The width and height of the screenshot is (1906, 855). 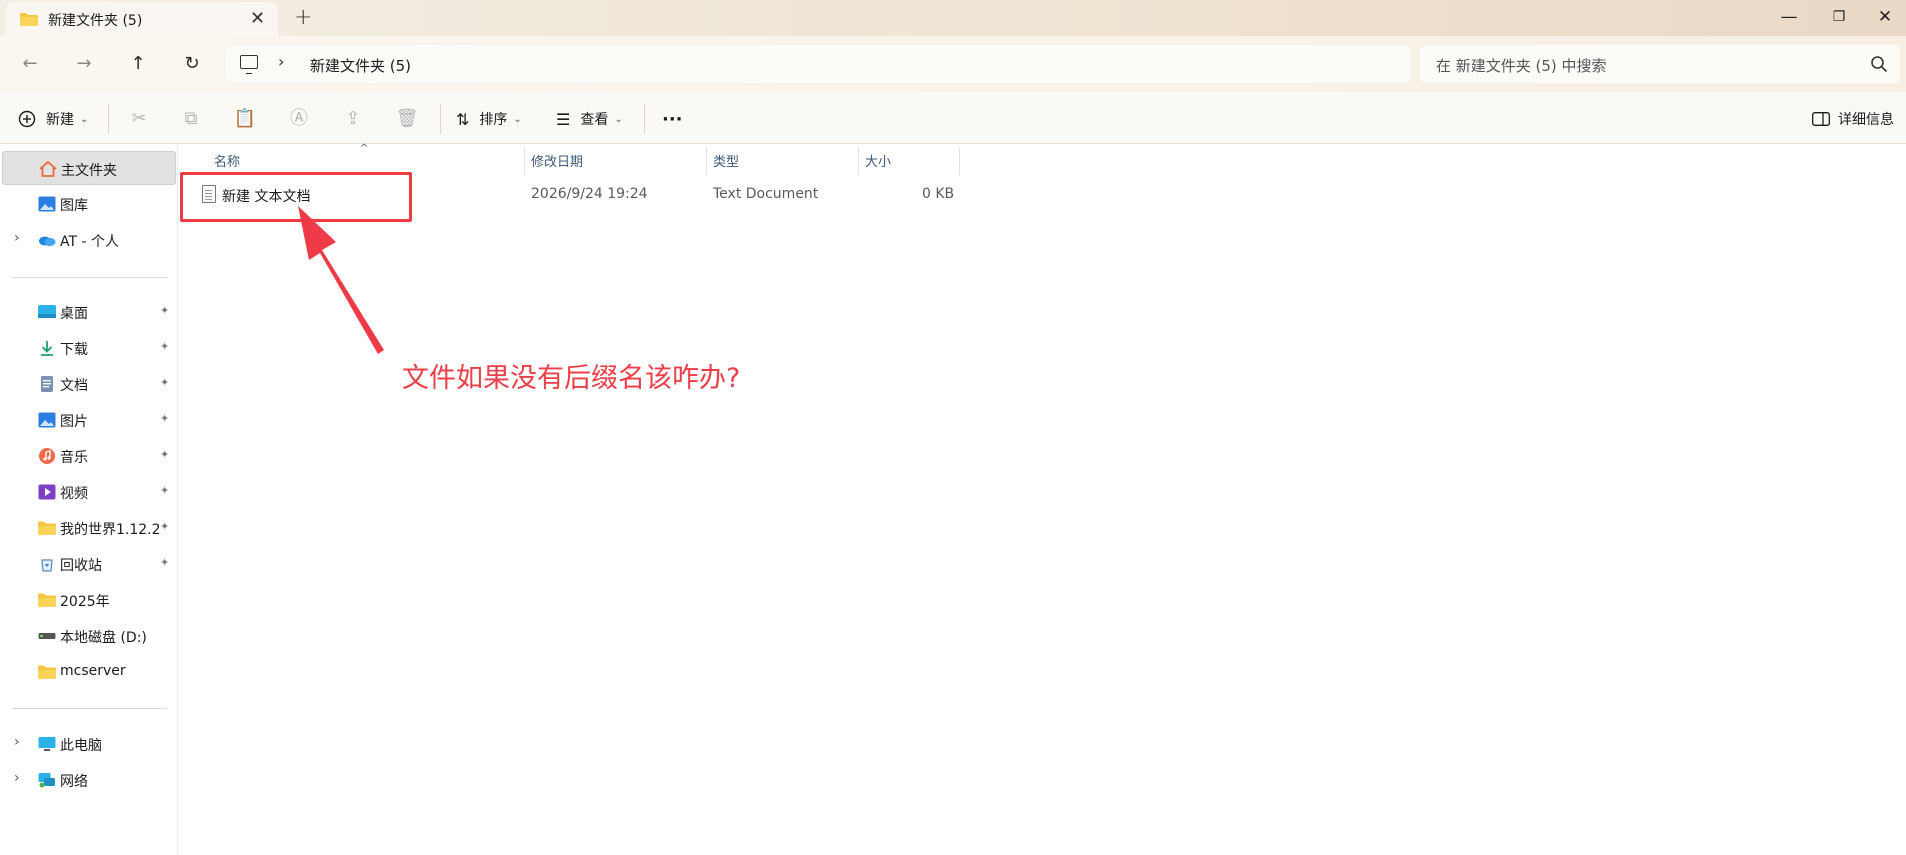 What do you see at coordinates (138, 64) in the screenshot?
I see `up-button: ↑` at bounding box center [138, 64].